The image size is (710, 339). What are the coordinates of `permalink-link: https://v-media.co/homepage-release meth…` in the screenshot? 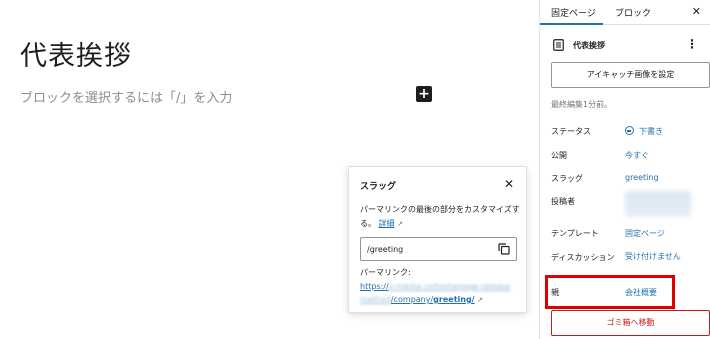 It's located at (440, 293).